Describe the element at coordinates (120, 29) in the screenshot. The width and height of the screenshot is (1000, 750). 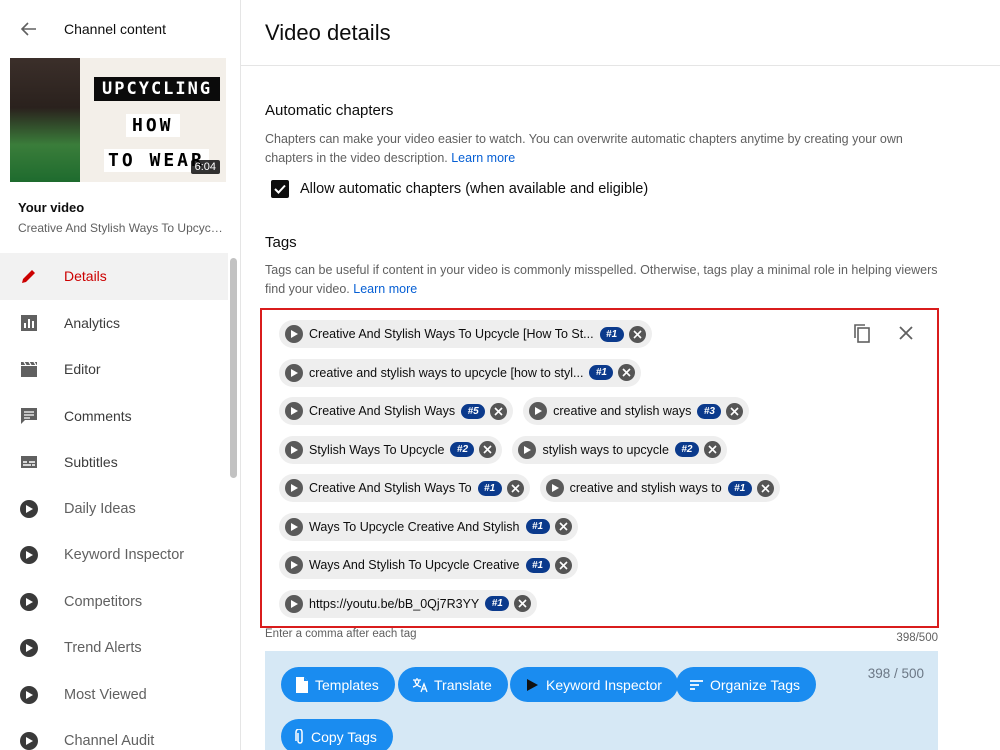
I see `sidebar-header: Channel content` at that location.